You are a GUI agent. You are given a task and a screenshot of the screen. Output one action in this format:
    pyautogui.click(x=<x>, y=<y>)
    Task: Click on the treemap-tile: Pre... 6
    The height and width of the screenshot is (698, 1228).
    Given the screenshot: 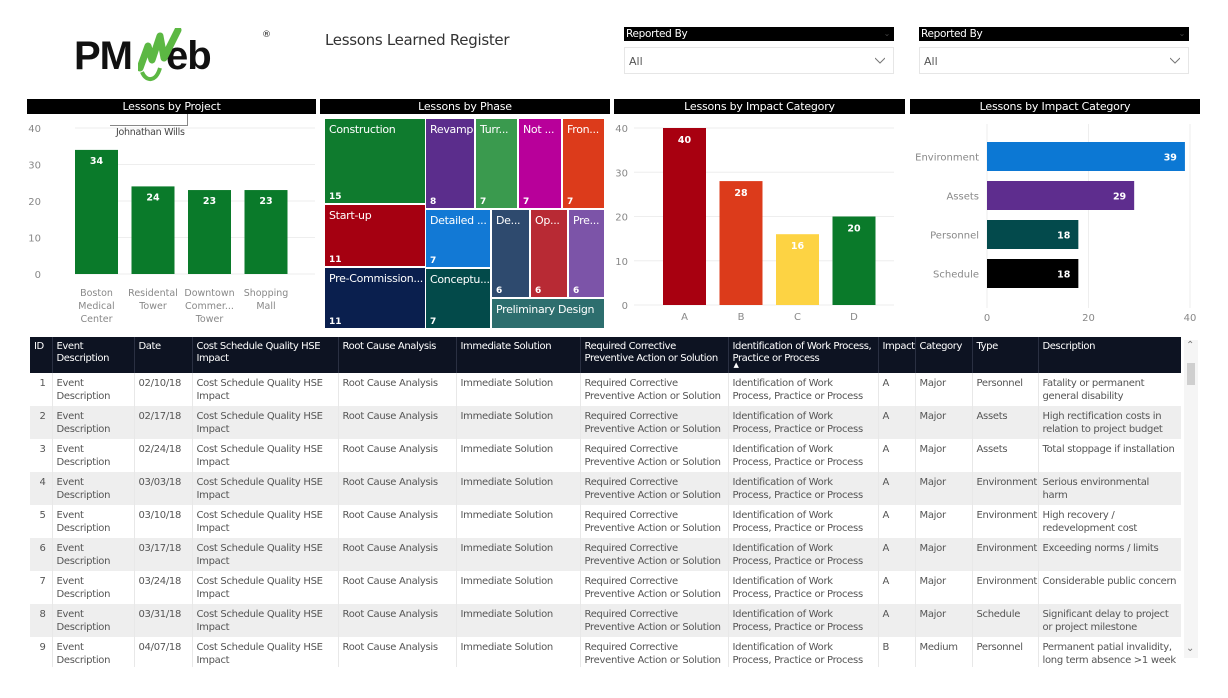 What is the action you would take?
    pyautogui.click(x=586, y=253)
    